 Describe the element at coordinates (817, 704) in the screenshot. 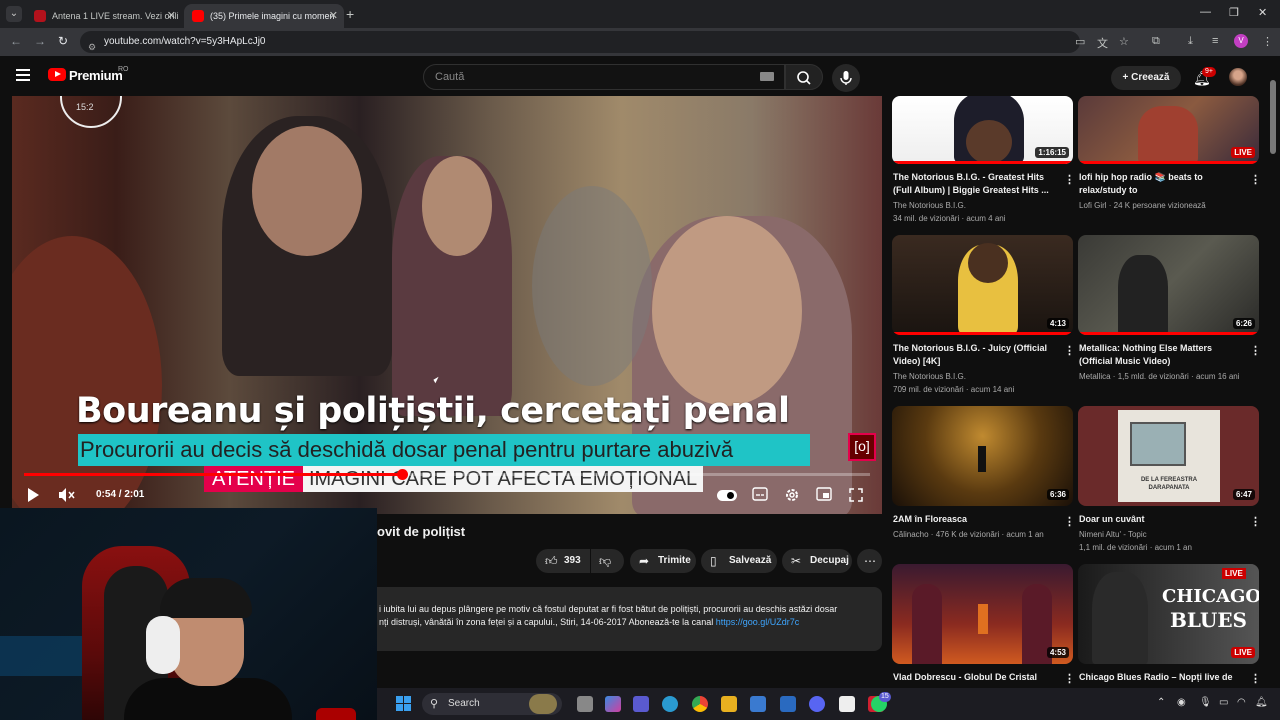

I see `discord-icon` at that location.